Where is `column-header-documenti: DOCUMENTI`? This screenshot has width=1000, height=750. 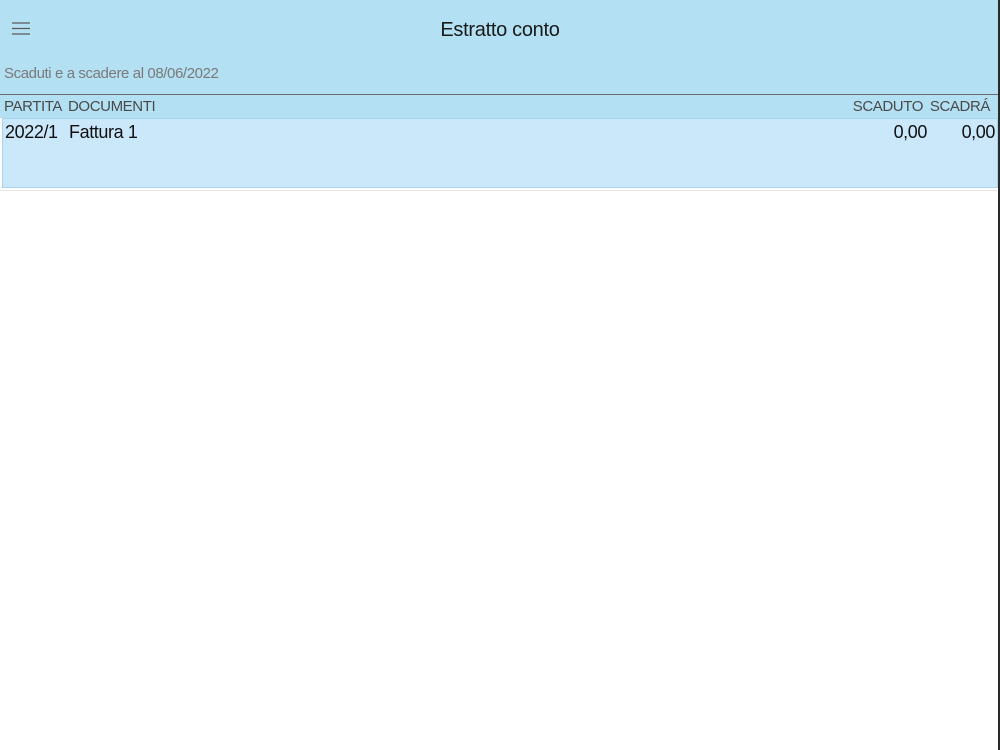
column-header-documenti: DOCUMENTI is located at coordinates (112, 106).